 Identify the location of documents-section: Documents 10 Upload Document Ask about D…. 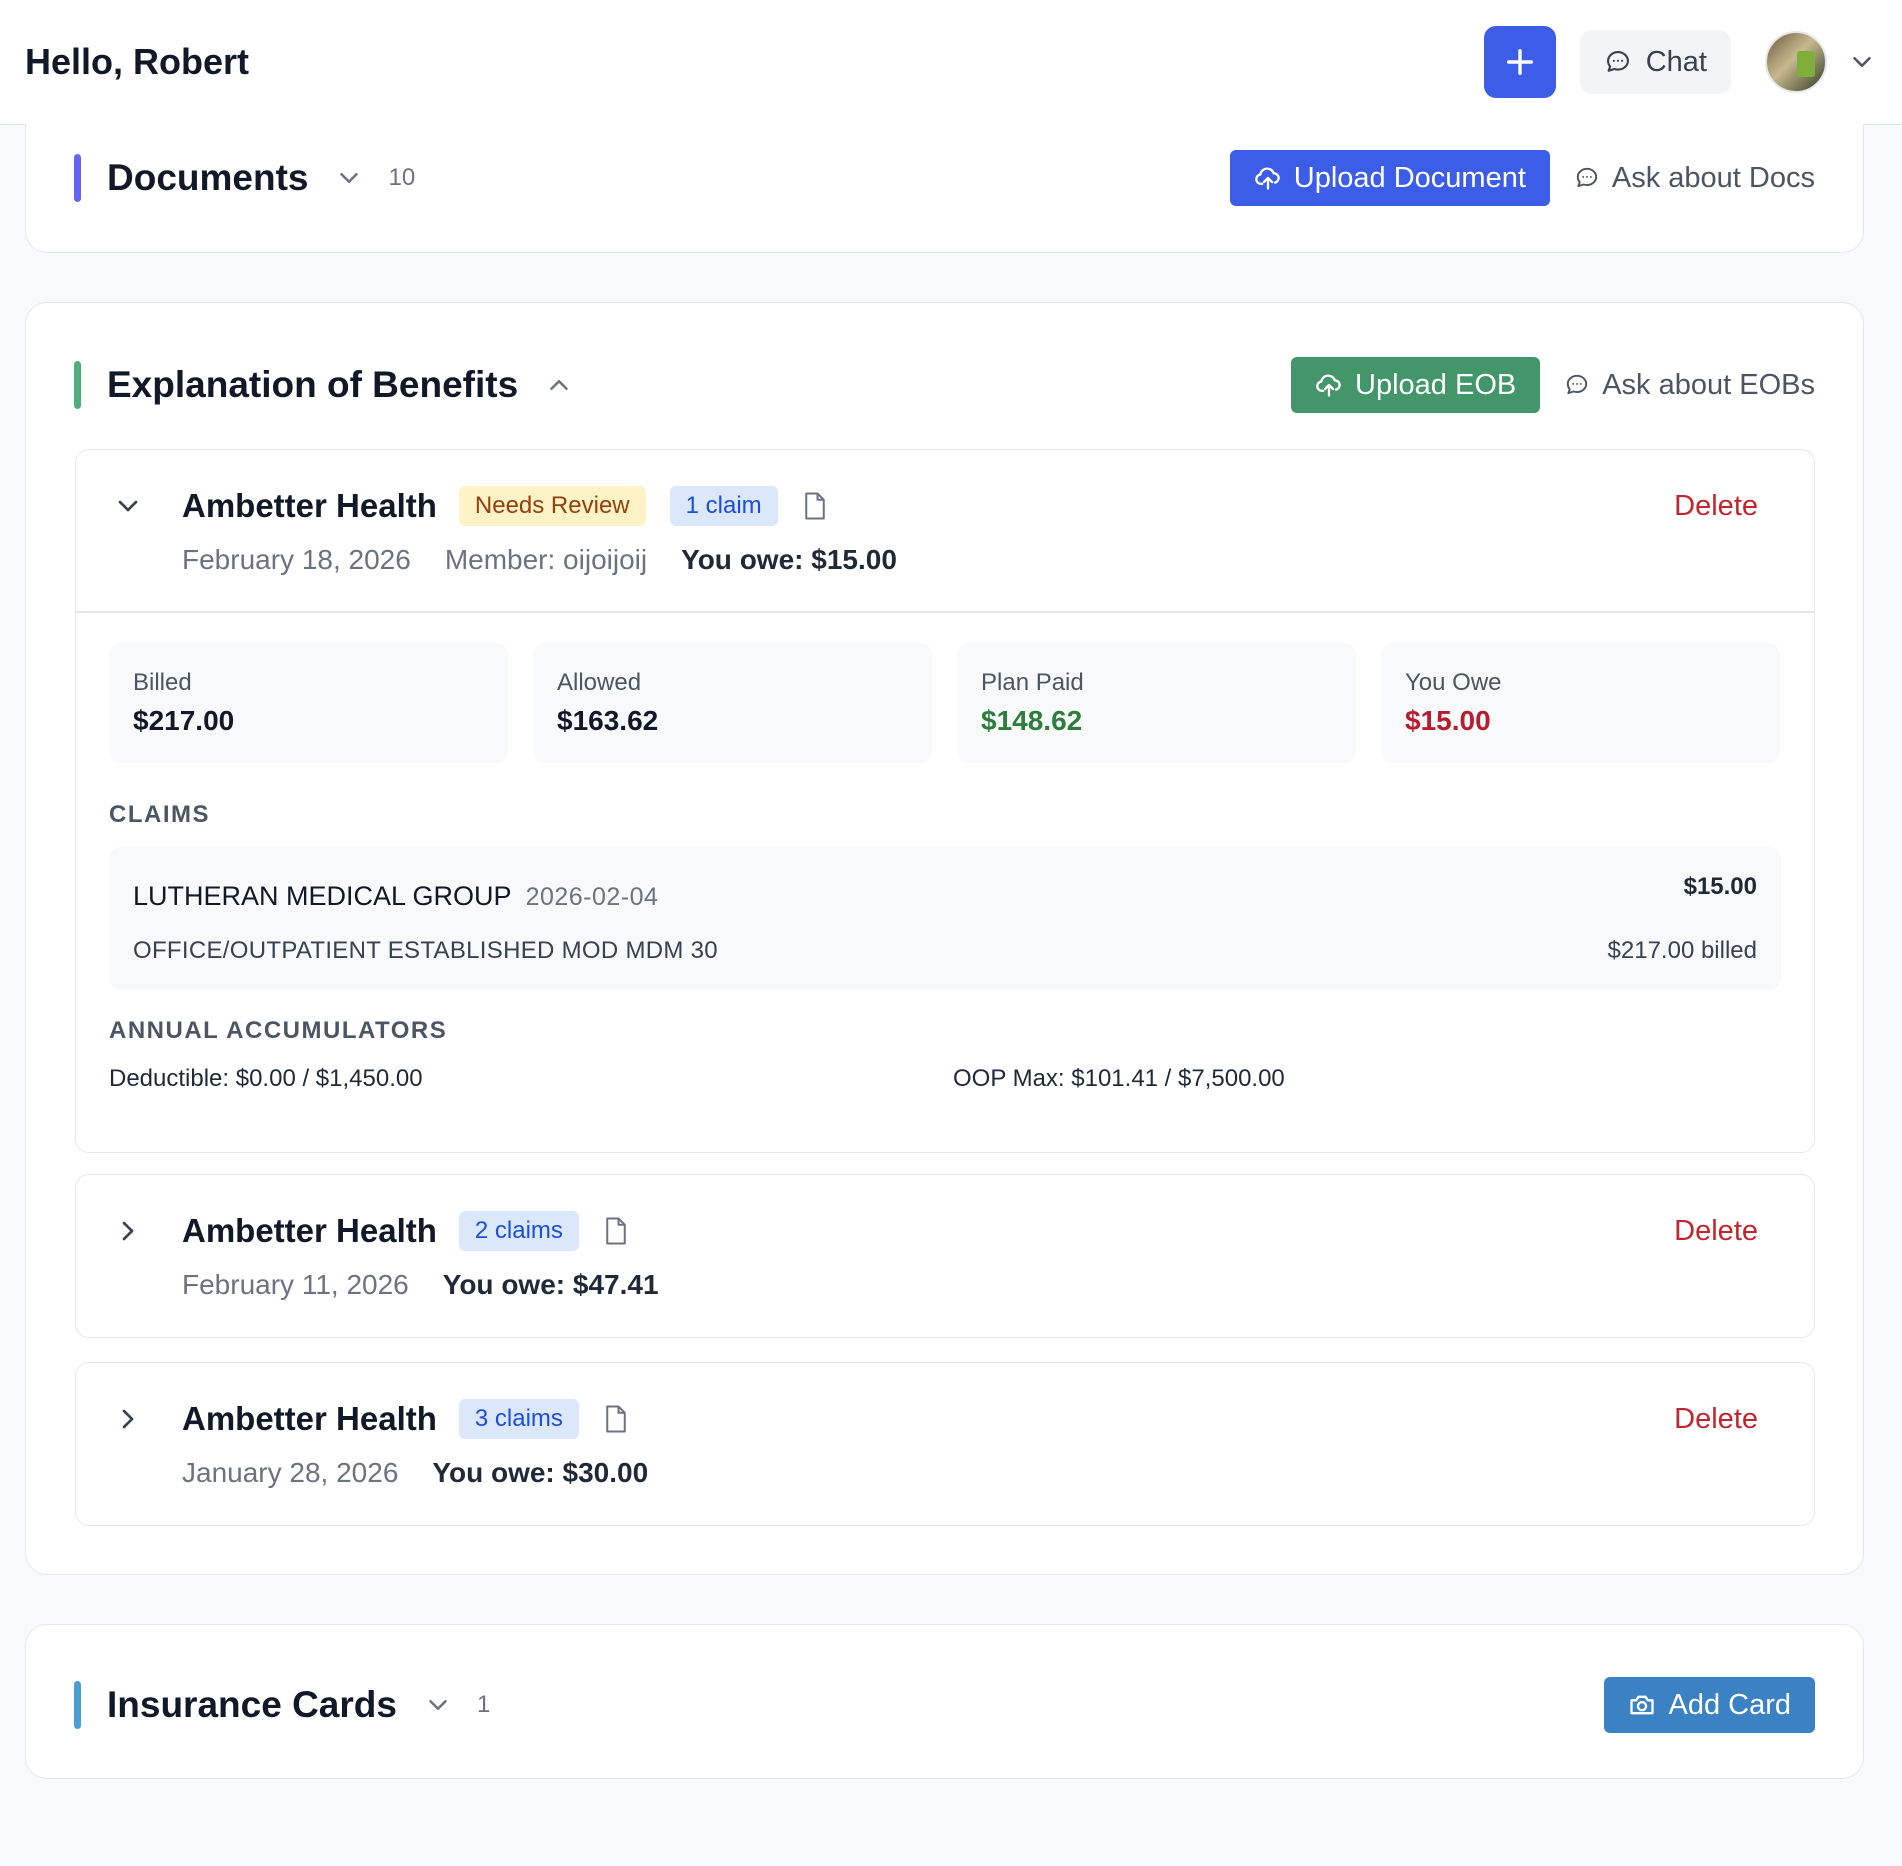
(944, 188).